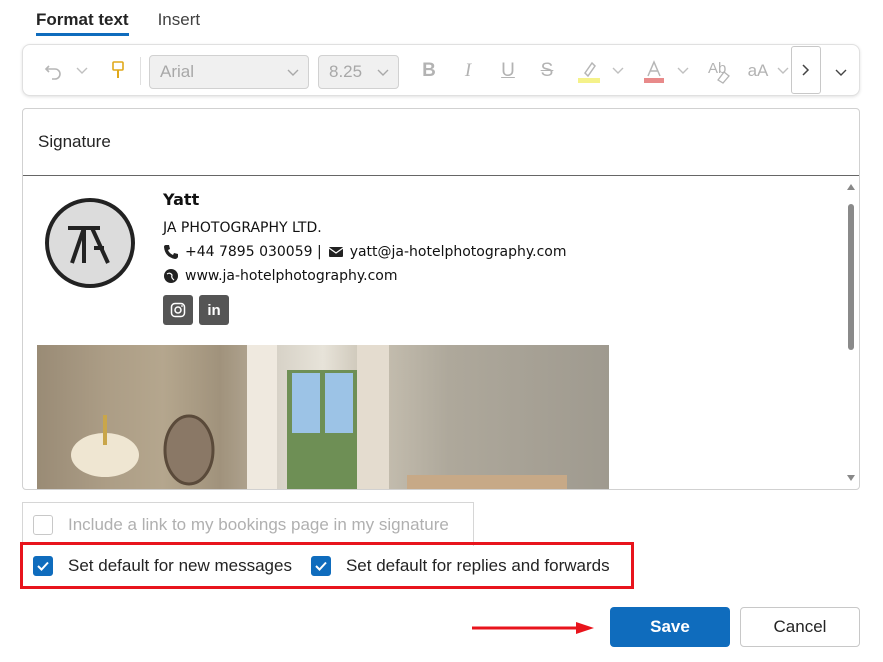 The height and width of the screenshot is (662, 883). Describe the element at coordinates (74, 141) in the screenshot. I see `signature-name: Signature` at that location.